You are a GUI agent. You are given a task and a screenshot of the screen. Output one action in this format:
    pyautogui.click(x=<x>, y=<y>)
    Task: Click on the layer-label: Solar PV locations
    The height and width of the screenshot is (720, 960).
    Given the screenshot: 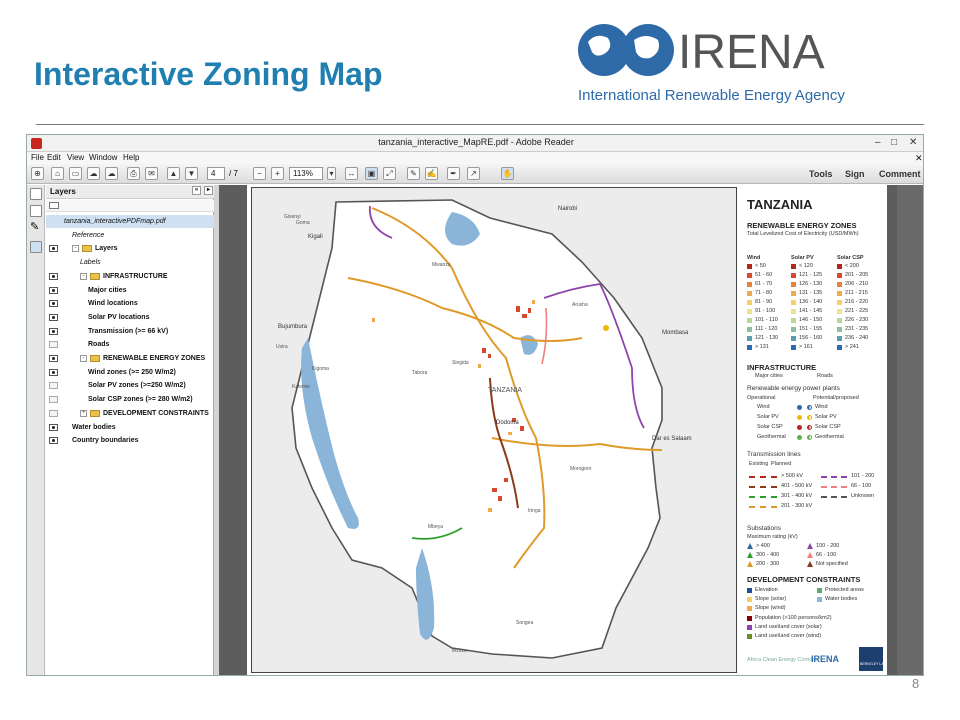 What is the action you would take?
    pyautogui.click(x=119, y=317)
    